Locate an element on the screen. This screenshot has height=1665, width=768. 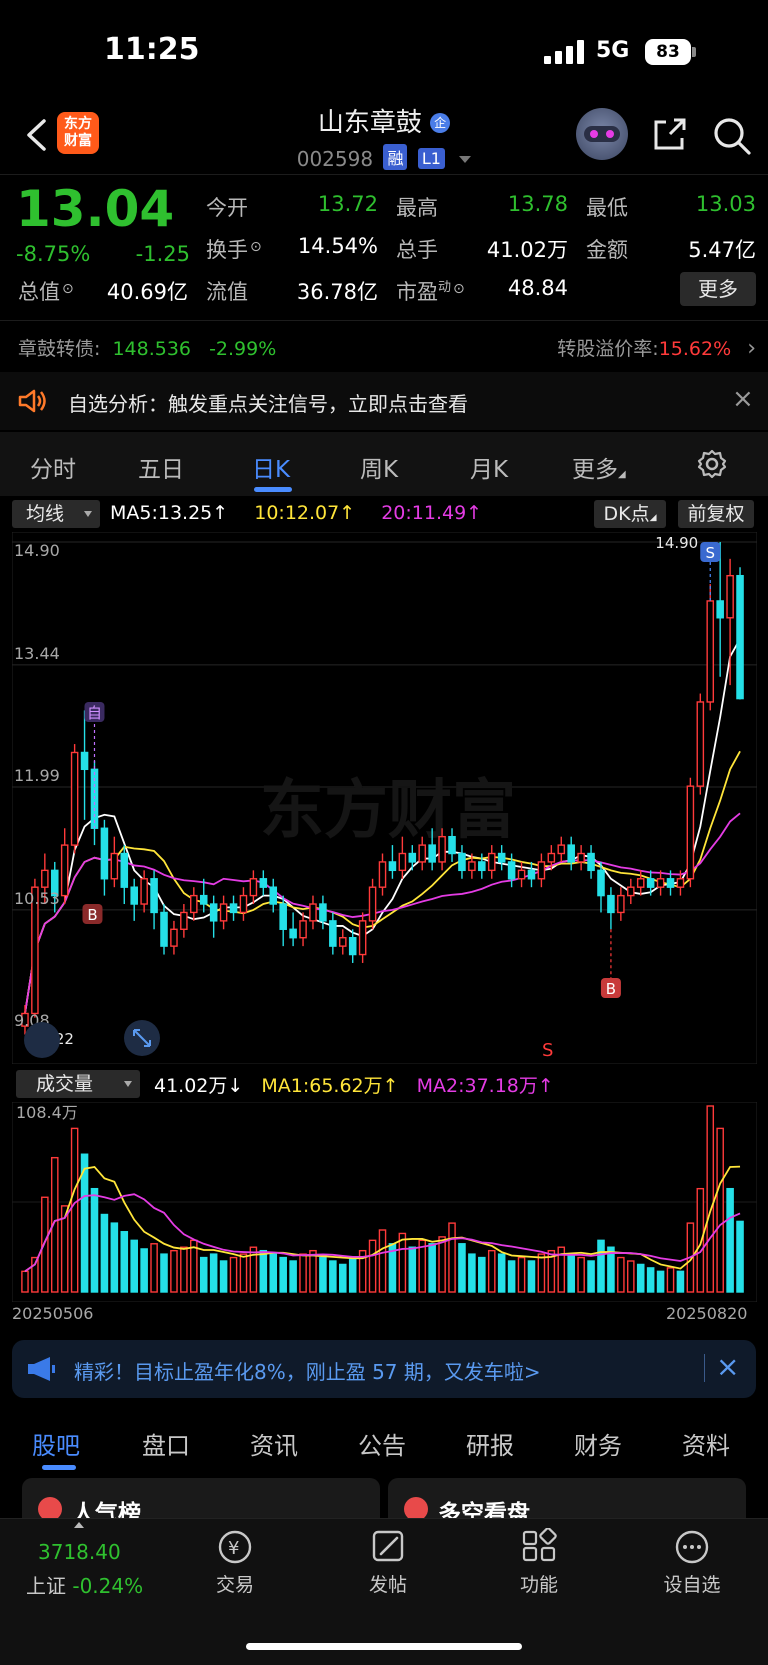
active-tab-indicator is located at coordinates (273, 489).